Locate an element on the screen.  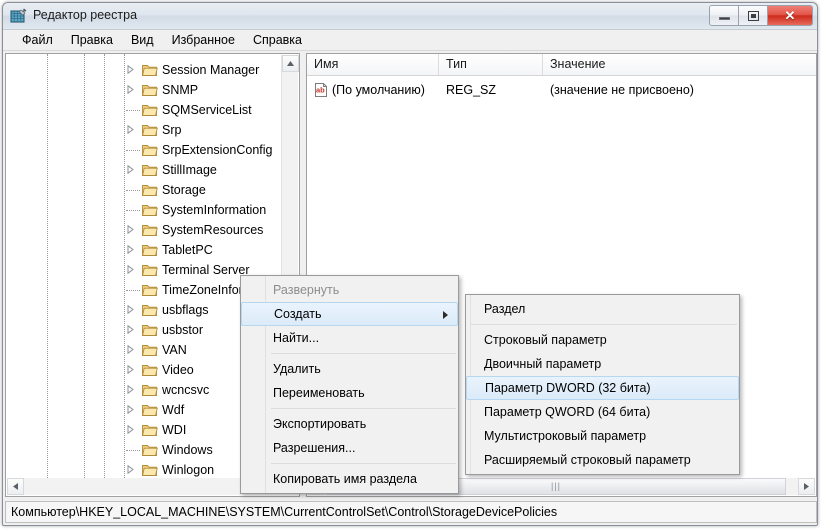
menu-item-параметр-qword-64-бита: Параметр QWORD (64 бита) is located at coordinates (602, 412).